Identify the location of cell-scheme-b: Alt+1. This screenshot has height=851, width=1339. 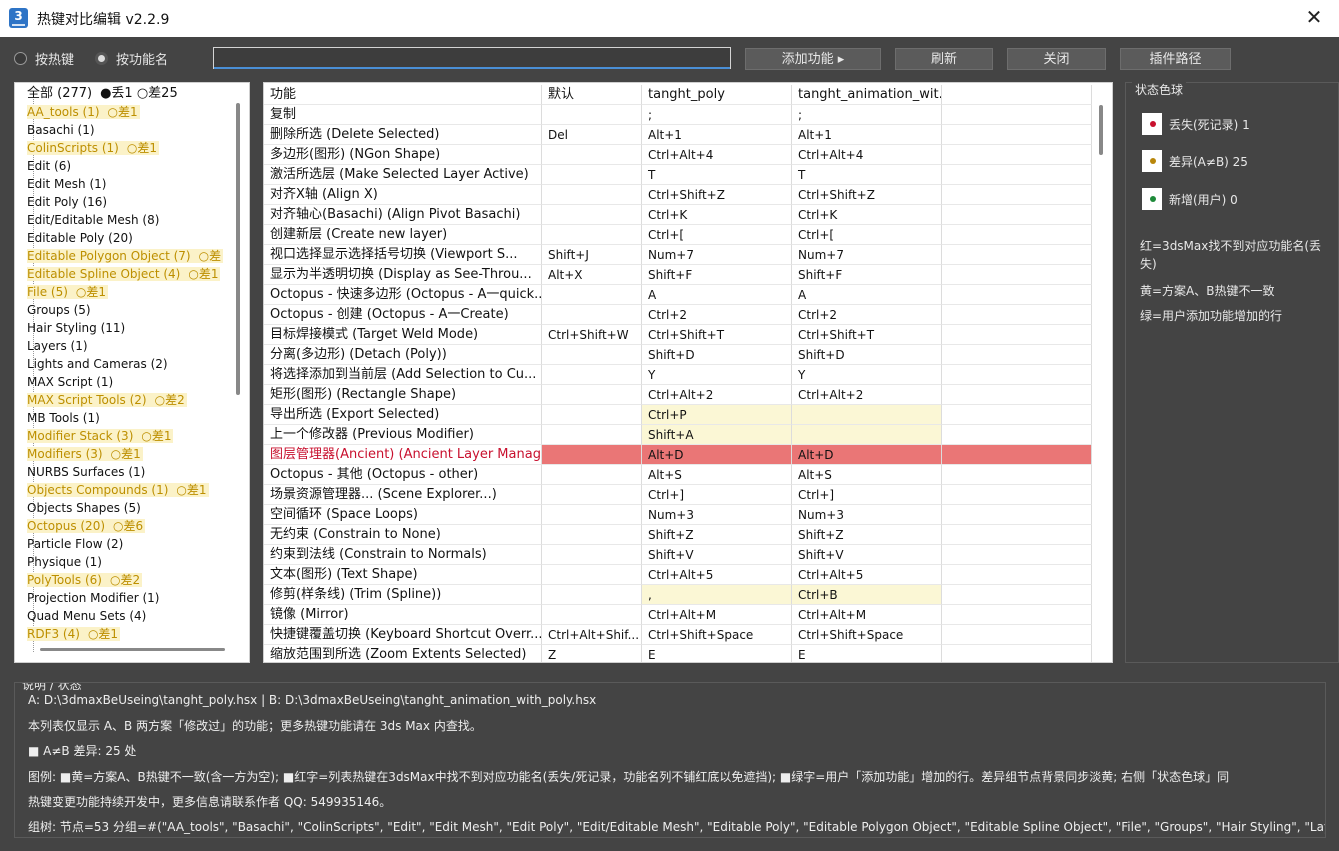
(867, 135).